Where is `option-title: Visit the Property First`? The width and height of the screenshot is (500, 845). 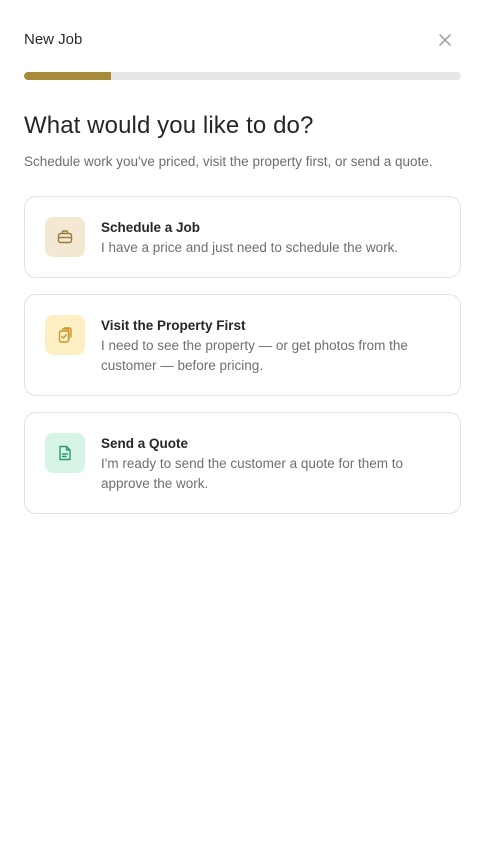 option-title: Visit the Property First is located at coordinates (173, 325).